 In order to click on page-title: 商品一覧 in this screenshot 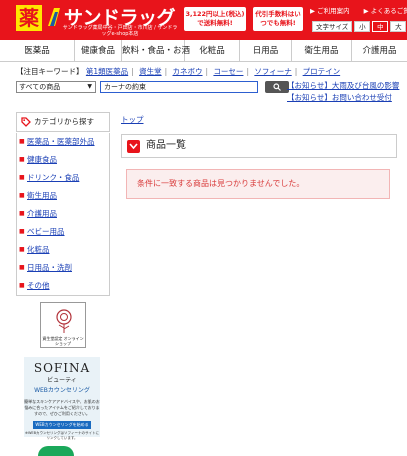, I will do `click(166, 145)`.